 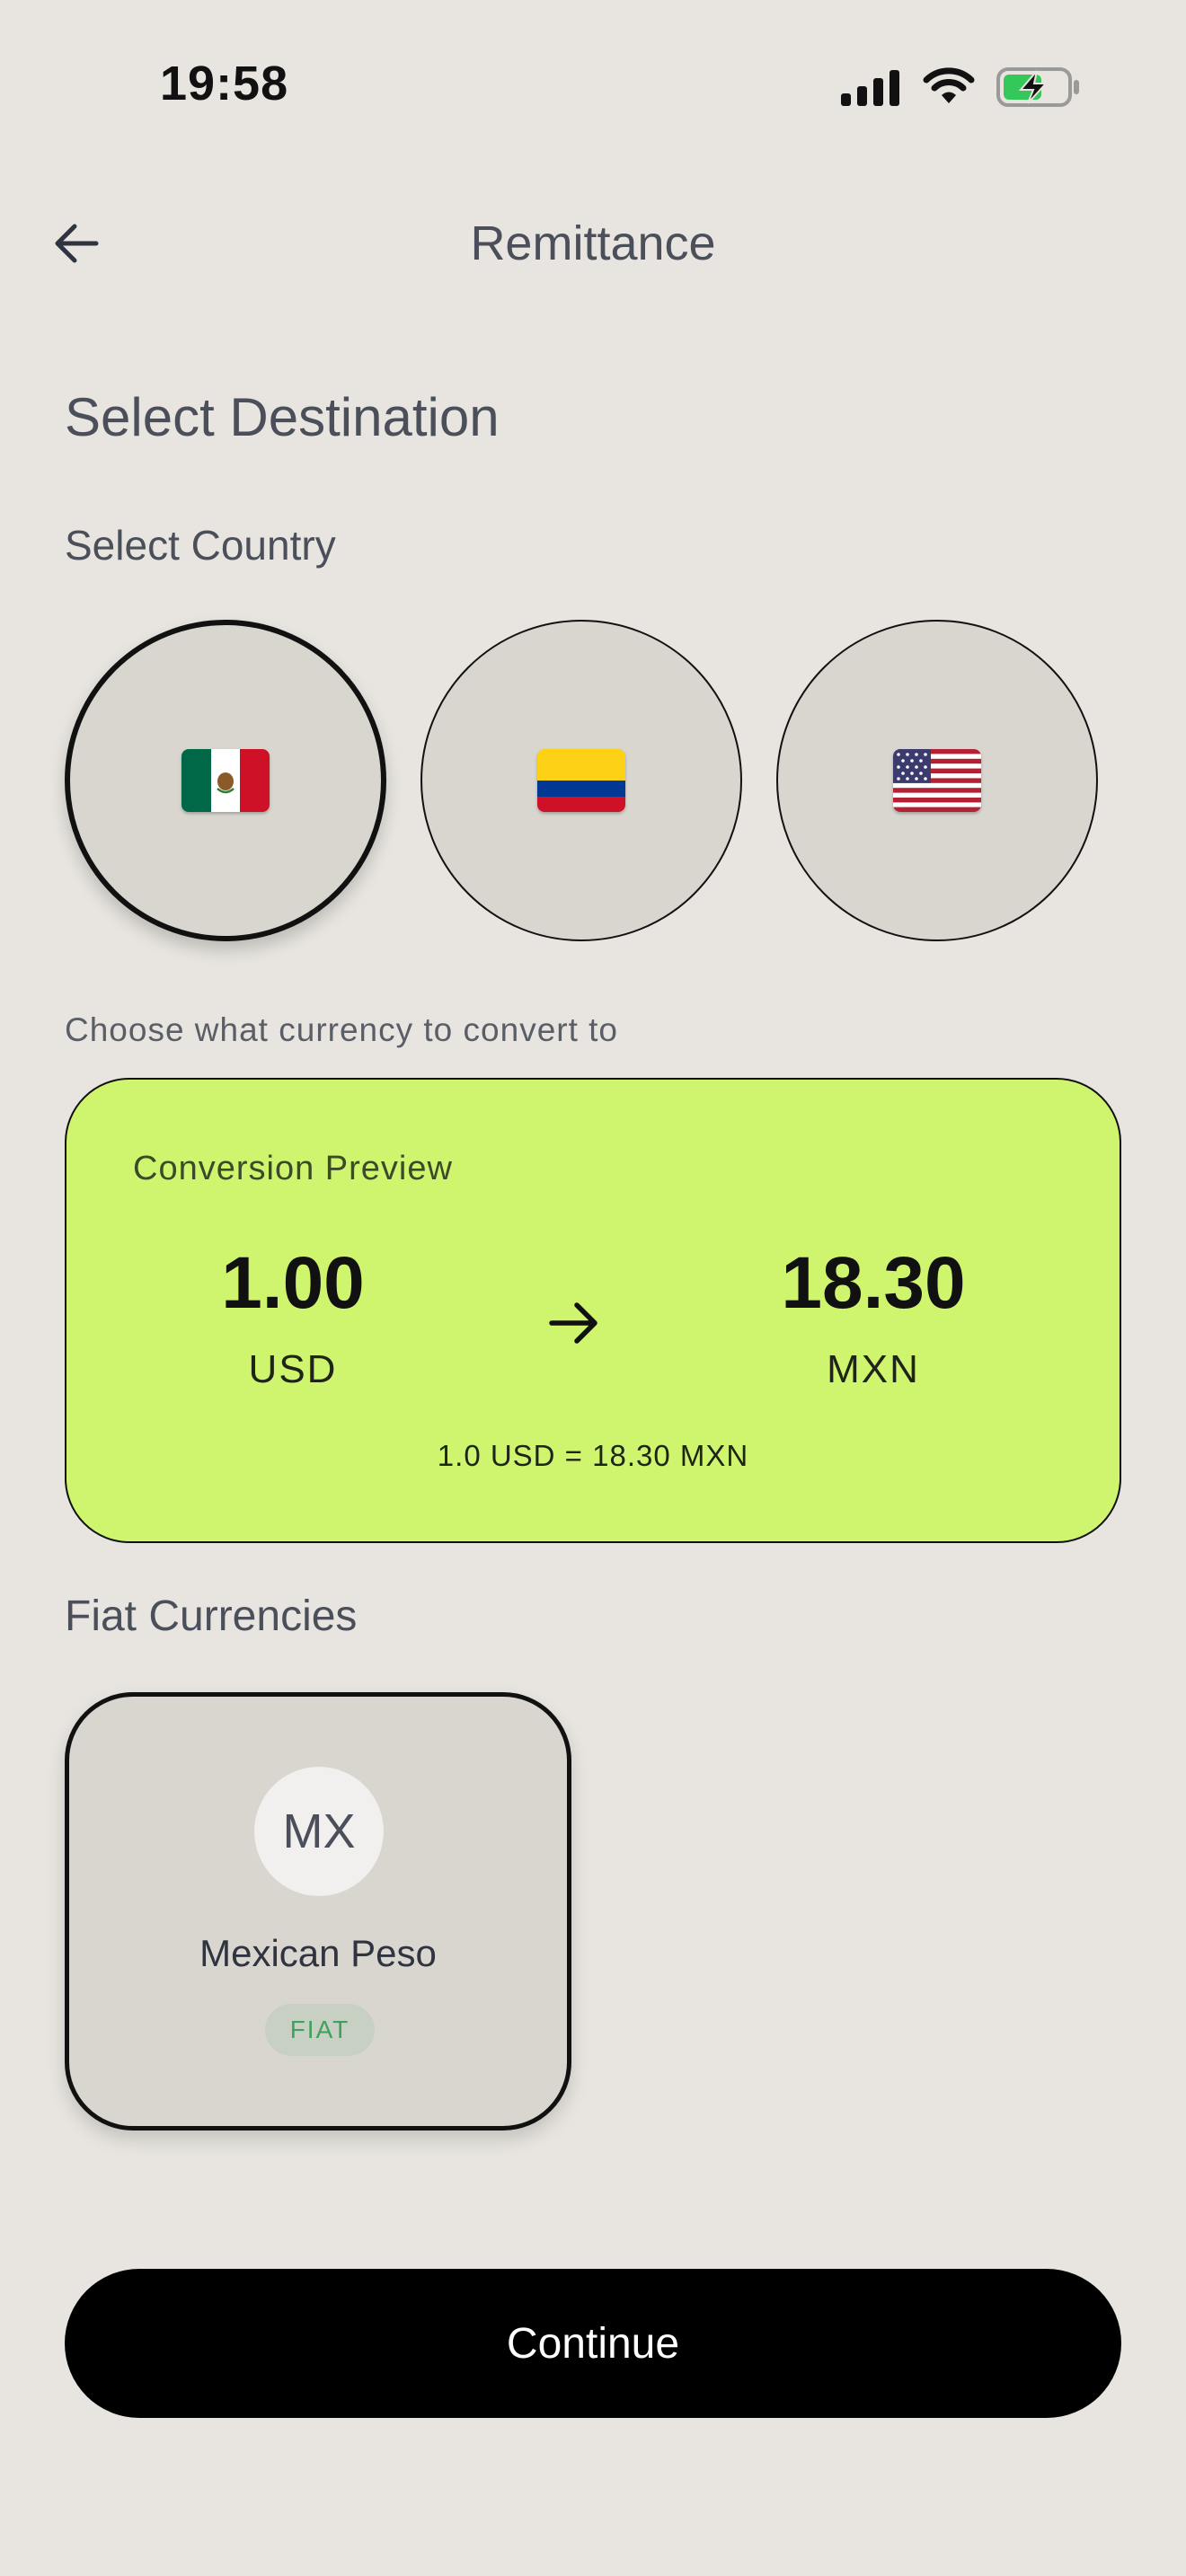 I want to click on currency-type-badge: FIAT, so click(x=320, y=2030).